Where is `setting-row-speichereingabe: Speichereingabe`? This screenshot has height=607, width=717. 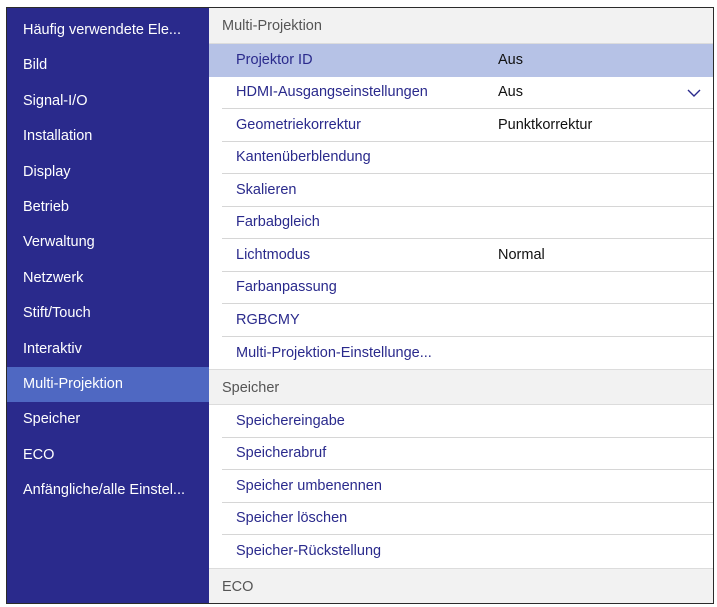
setting-row-speichereingabe: Speichereingabe is located at coordinates (467, 421).